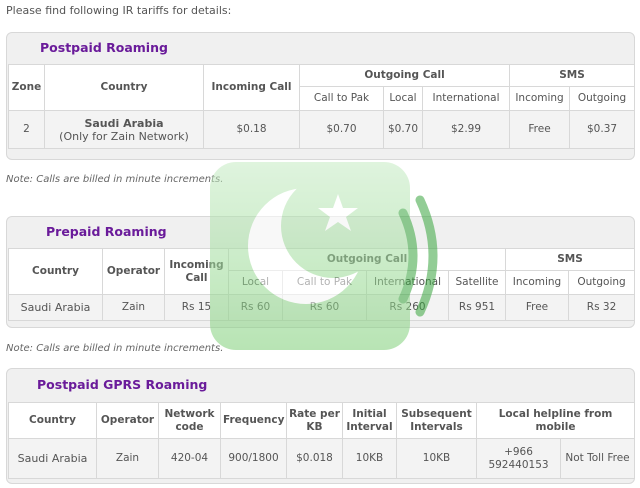  Describe the element at coordinates (124, 136) in the screenshot. I see `country-note: (Only for Zain Network)` at that location.